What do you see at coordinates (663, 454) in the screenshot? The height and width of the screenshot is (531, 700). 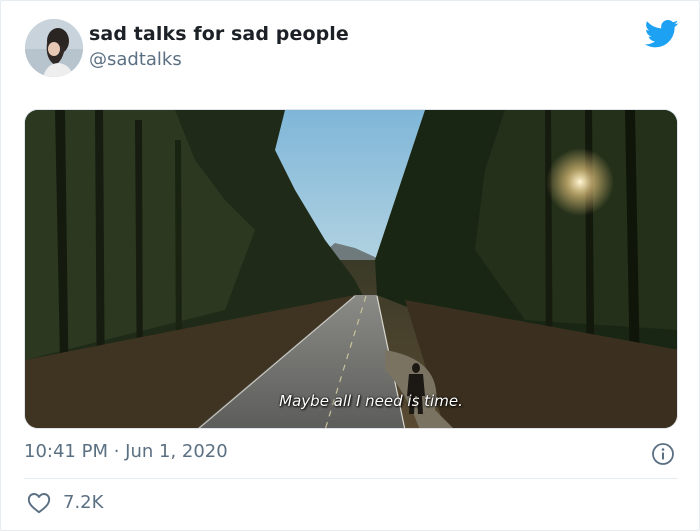 I see `info-icon` at bounding box center [663, 454].